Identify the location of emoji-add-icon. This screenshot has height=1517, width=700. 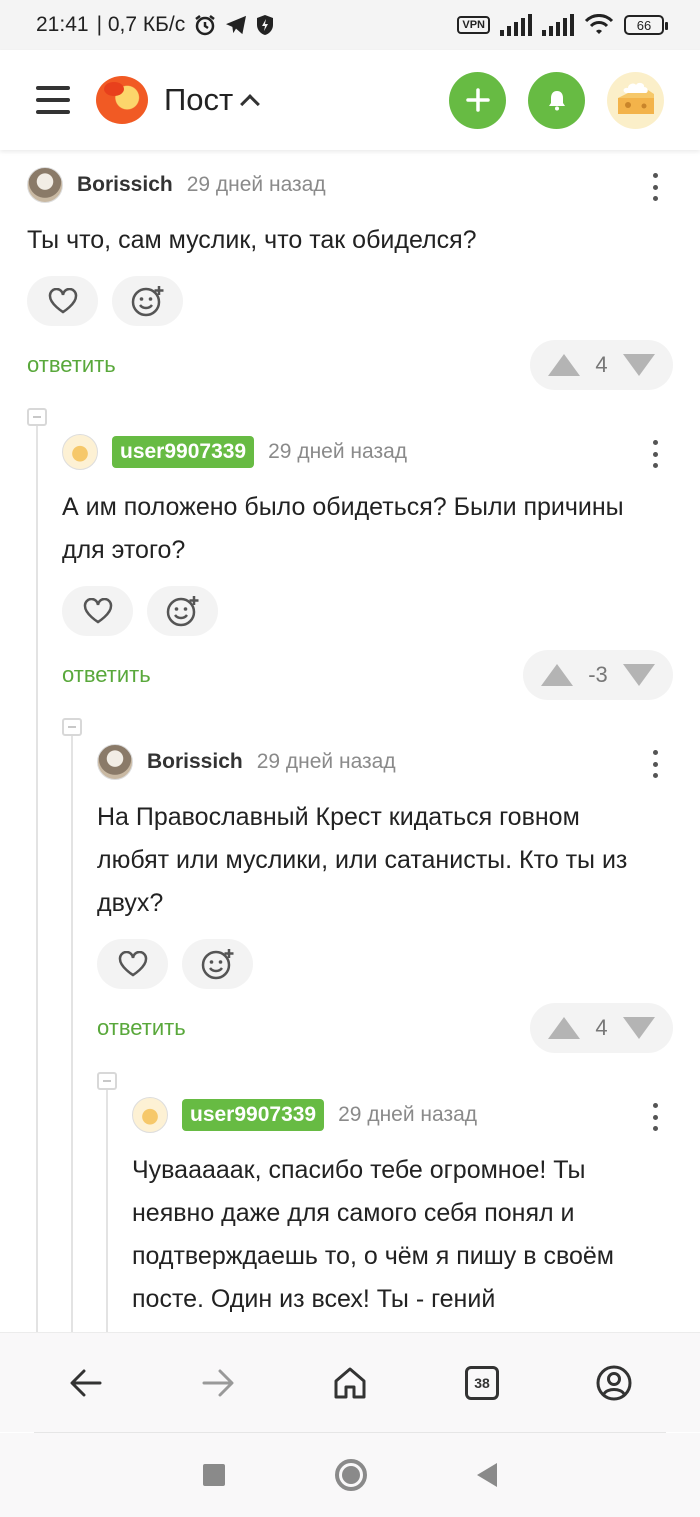
(182, 611).